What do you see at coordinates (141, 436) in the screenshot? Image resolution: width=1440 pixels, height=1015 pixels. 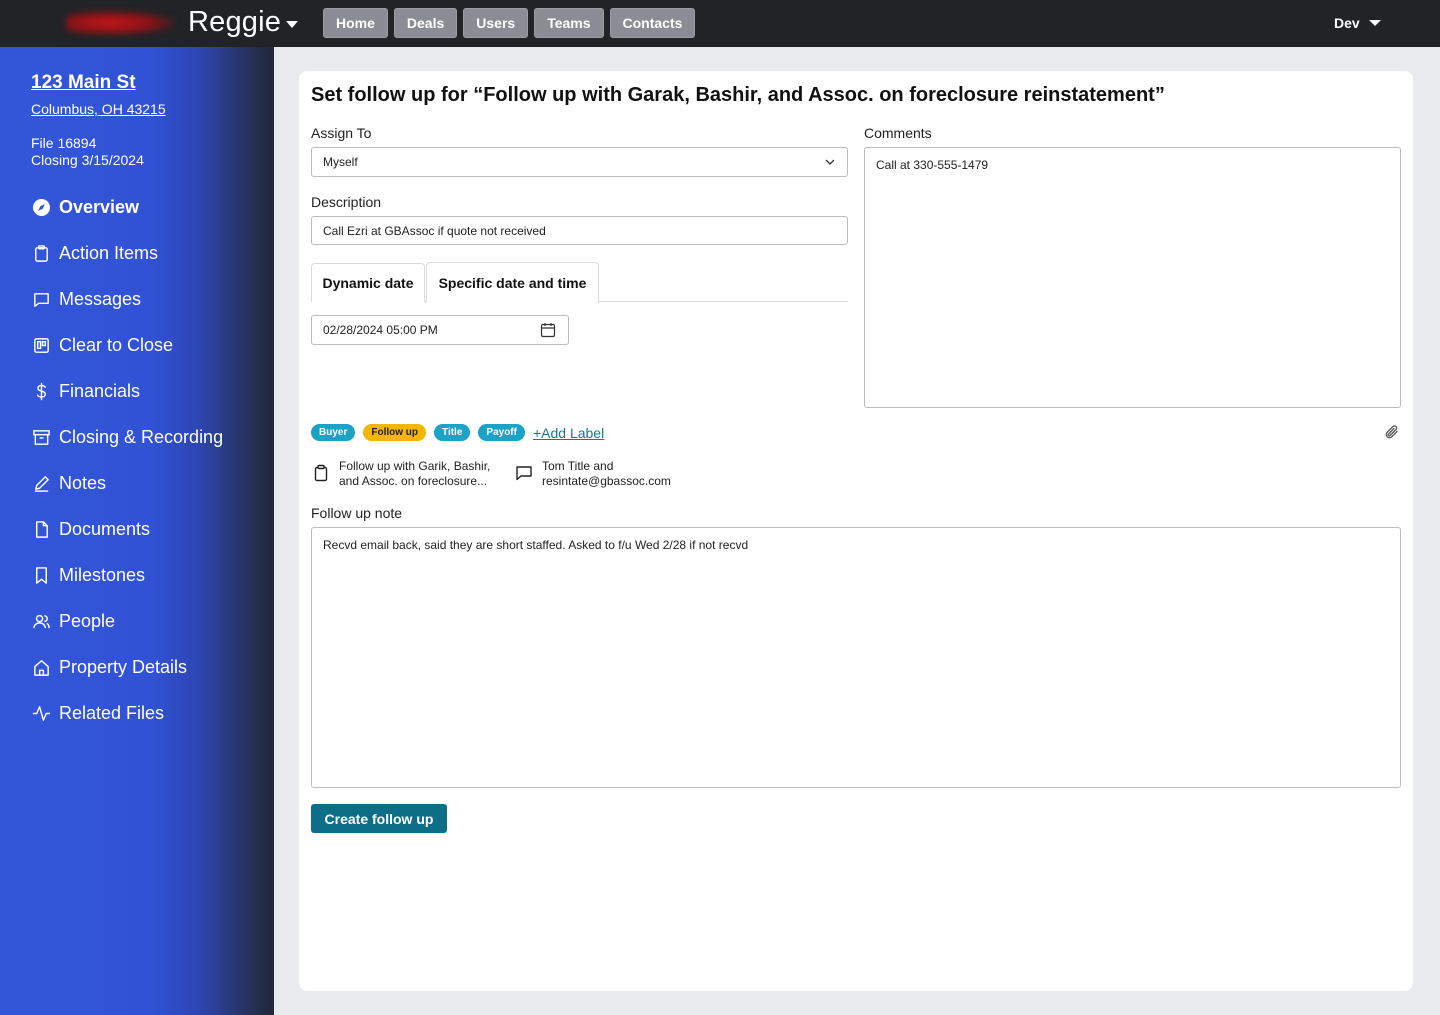 I see `sidebar-item-label: Closing & Recording` at bounding box center [141, 436].